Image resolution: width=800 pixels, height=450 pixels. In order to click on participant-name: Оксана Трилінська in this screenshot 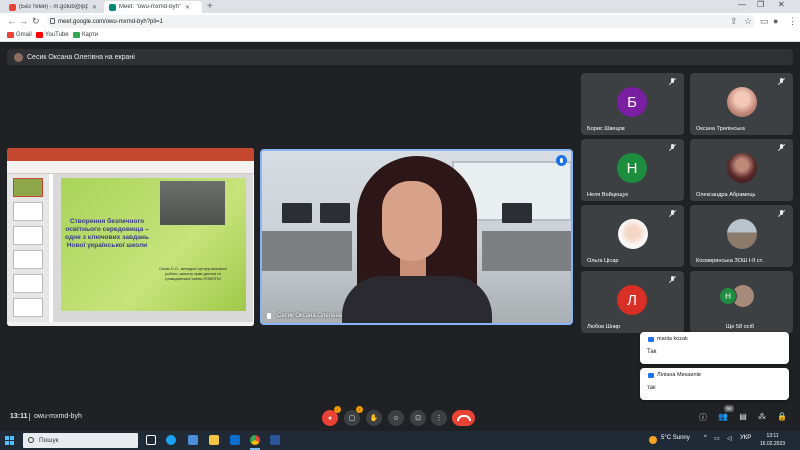, I will do `click(720, 129)`.